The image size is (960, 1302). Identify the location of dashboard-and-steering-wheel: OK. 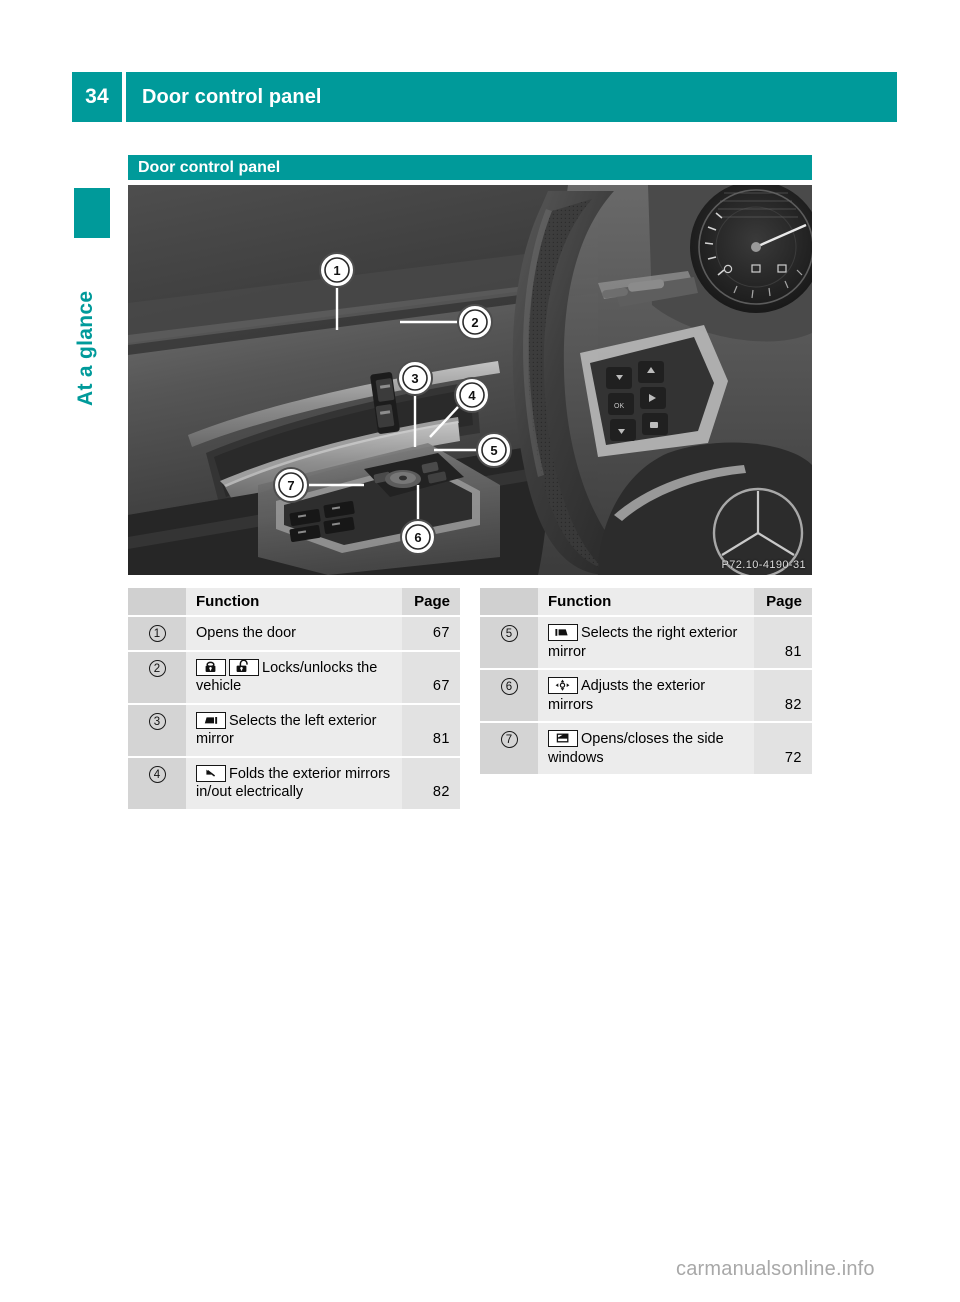
(662, 380).